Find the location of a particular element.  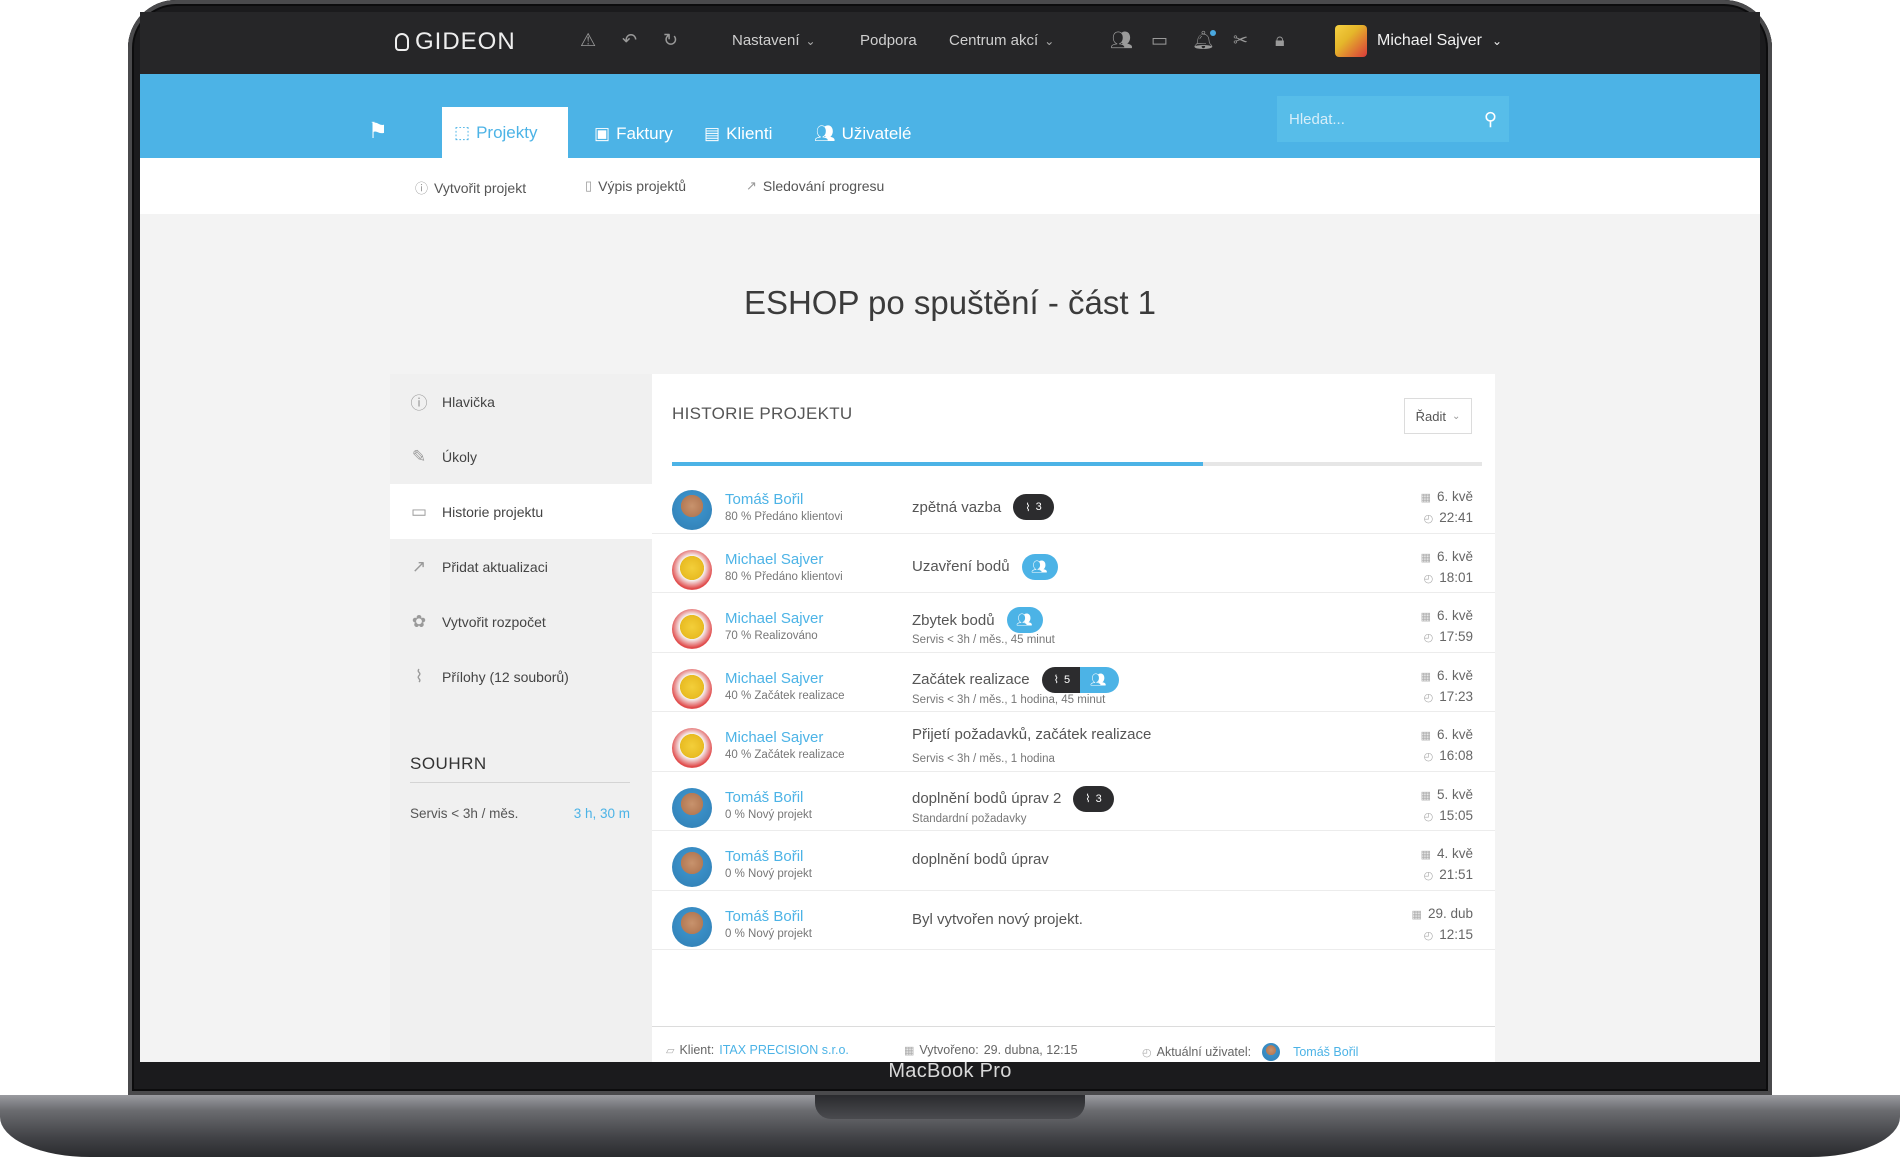

action-text: Přijetí požadavků, začátek realizace is located at coordinates (1032, 734).